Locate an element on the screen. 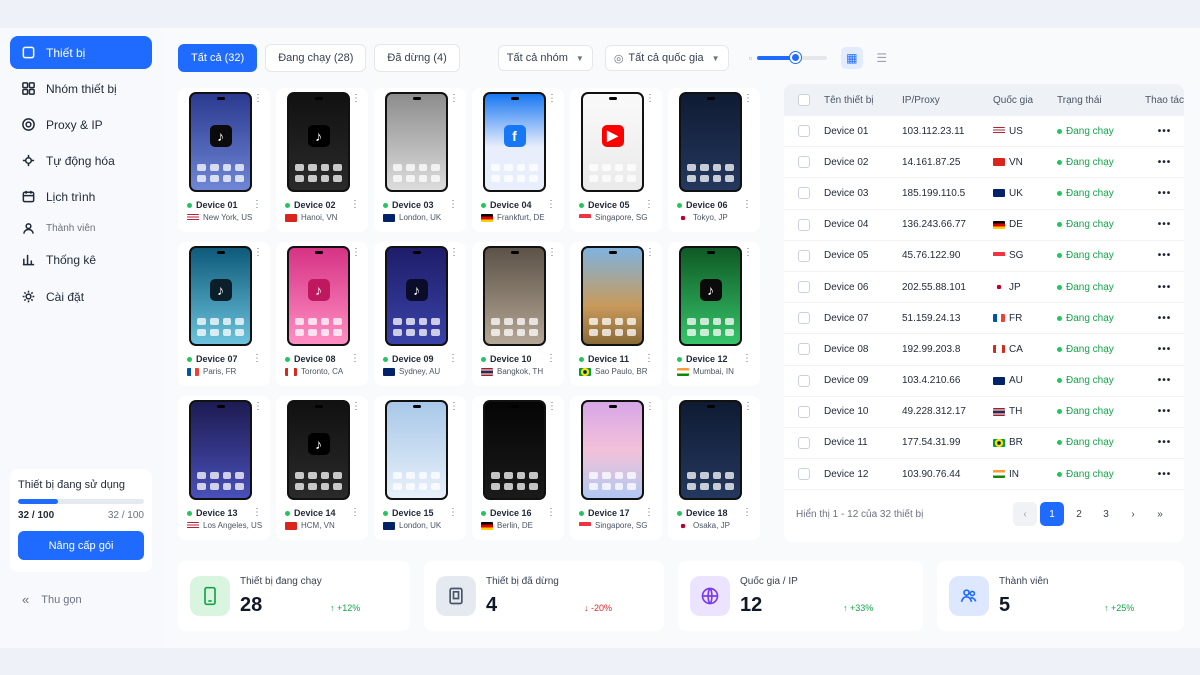 This screenshot has width=1200, height=675. device-card: ⋮ Device 16 ⋮ Berlin, DE is located at coordinates (518, 468).